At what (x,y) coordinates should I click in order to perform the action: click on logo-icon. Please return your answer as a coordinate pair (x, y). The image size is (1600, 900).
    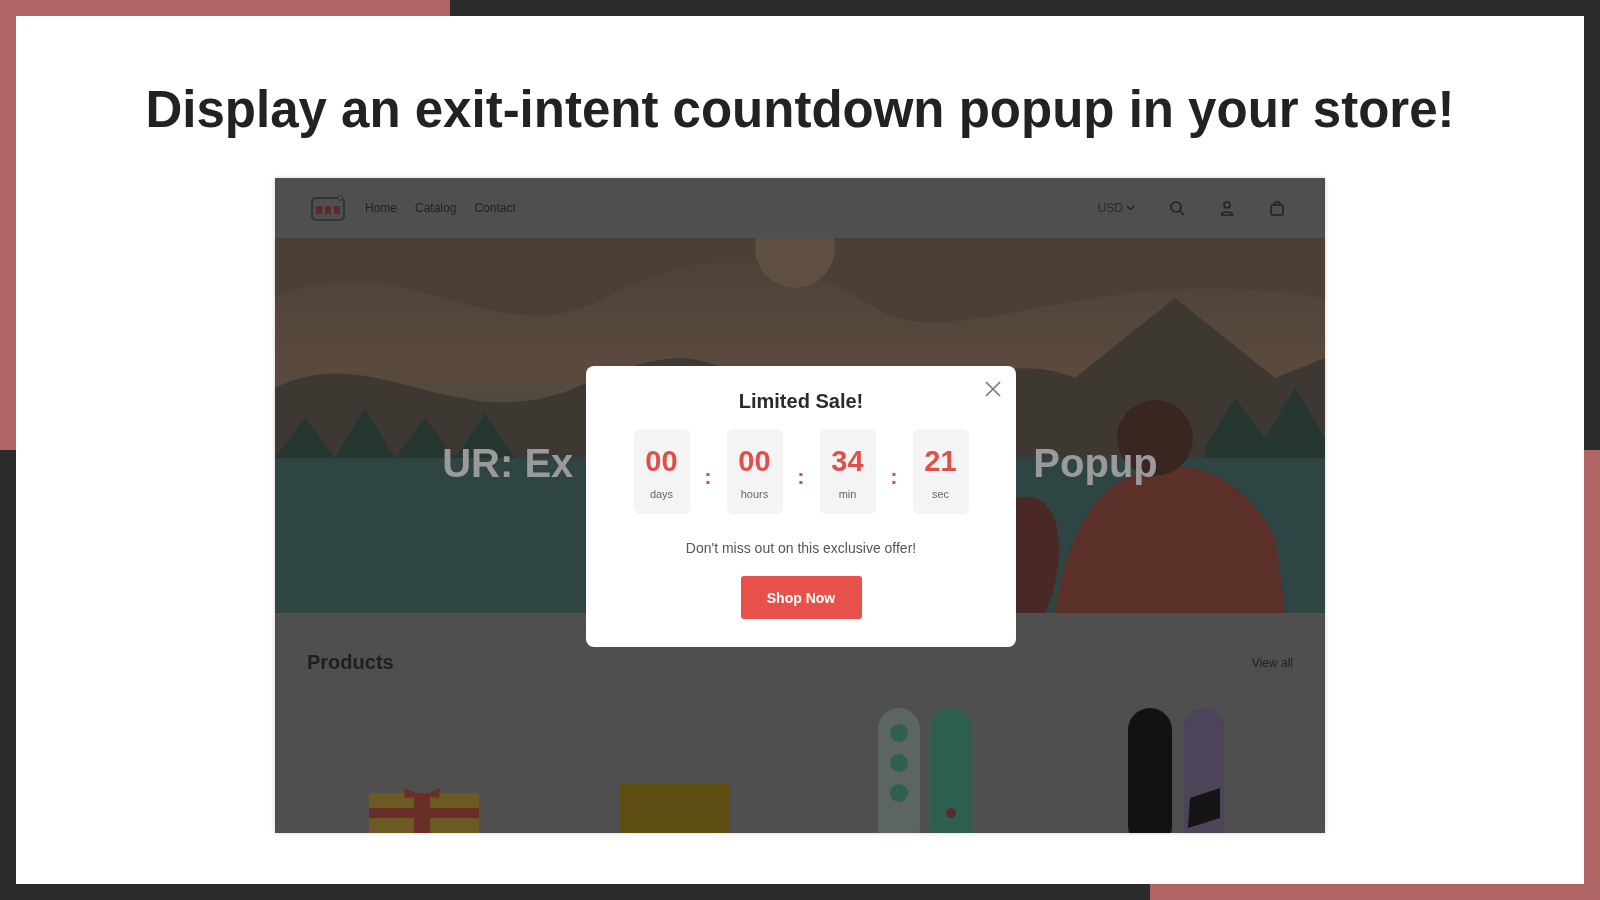
    Looking at the image, I should click on (328, 208).